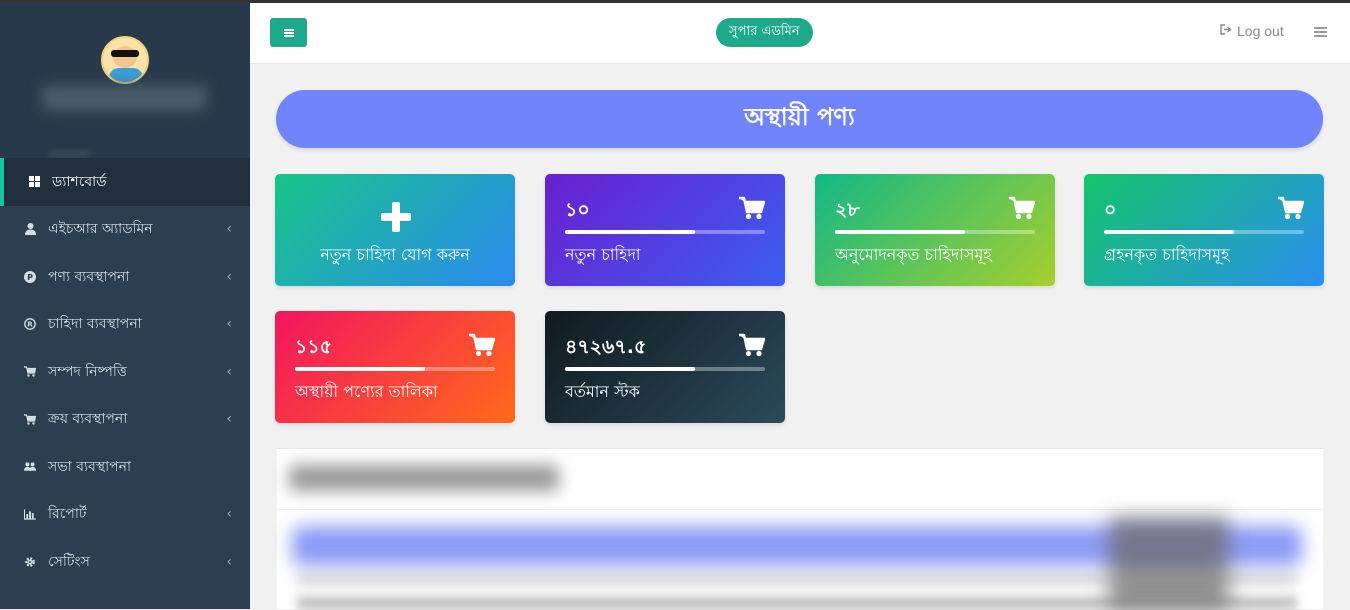 This screenshot has width=1350, height=610. I want to click on logout-label: Log out, so click(1260, 31).